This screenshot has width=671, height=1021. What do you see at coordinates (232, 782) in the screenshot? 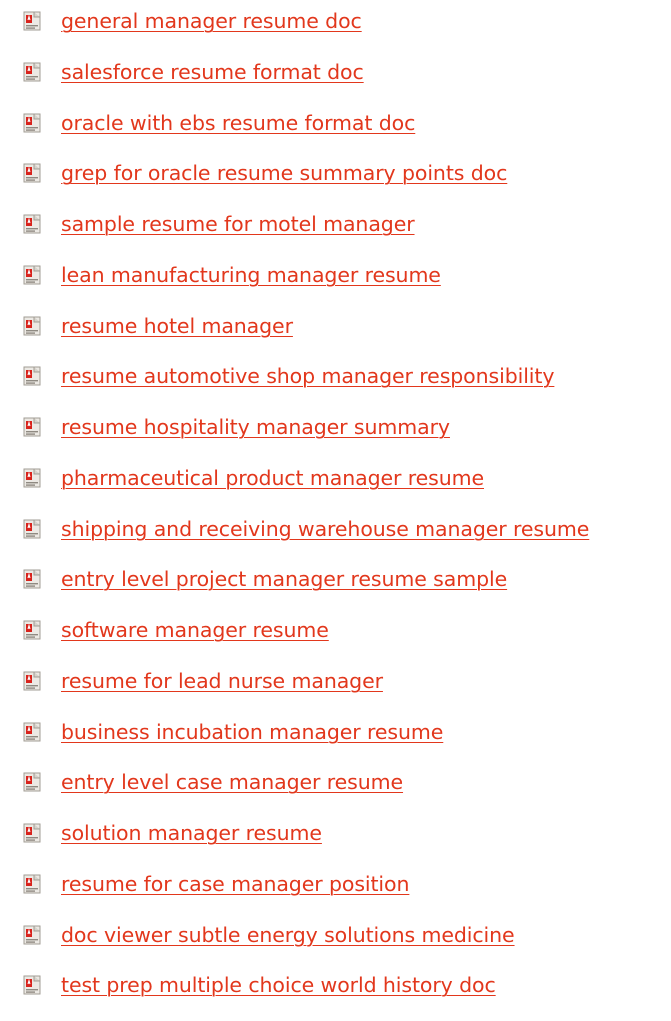
I see `document-link: entry level case manager resume` at bounding box center [232, 782].